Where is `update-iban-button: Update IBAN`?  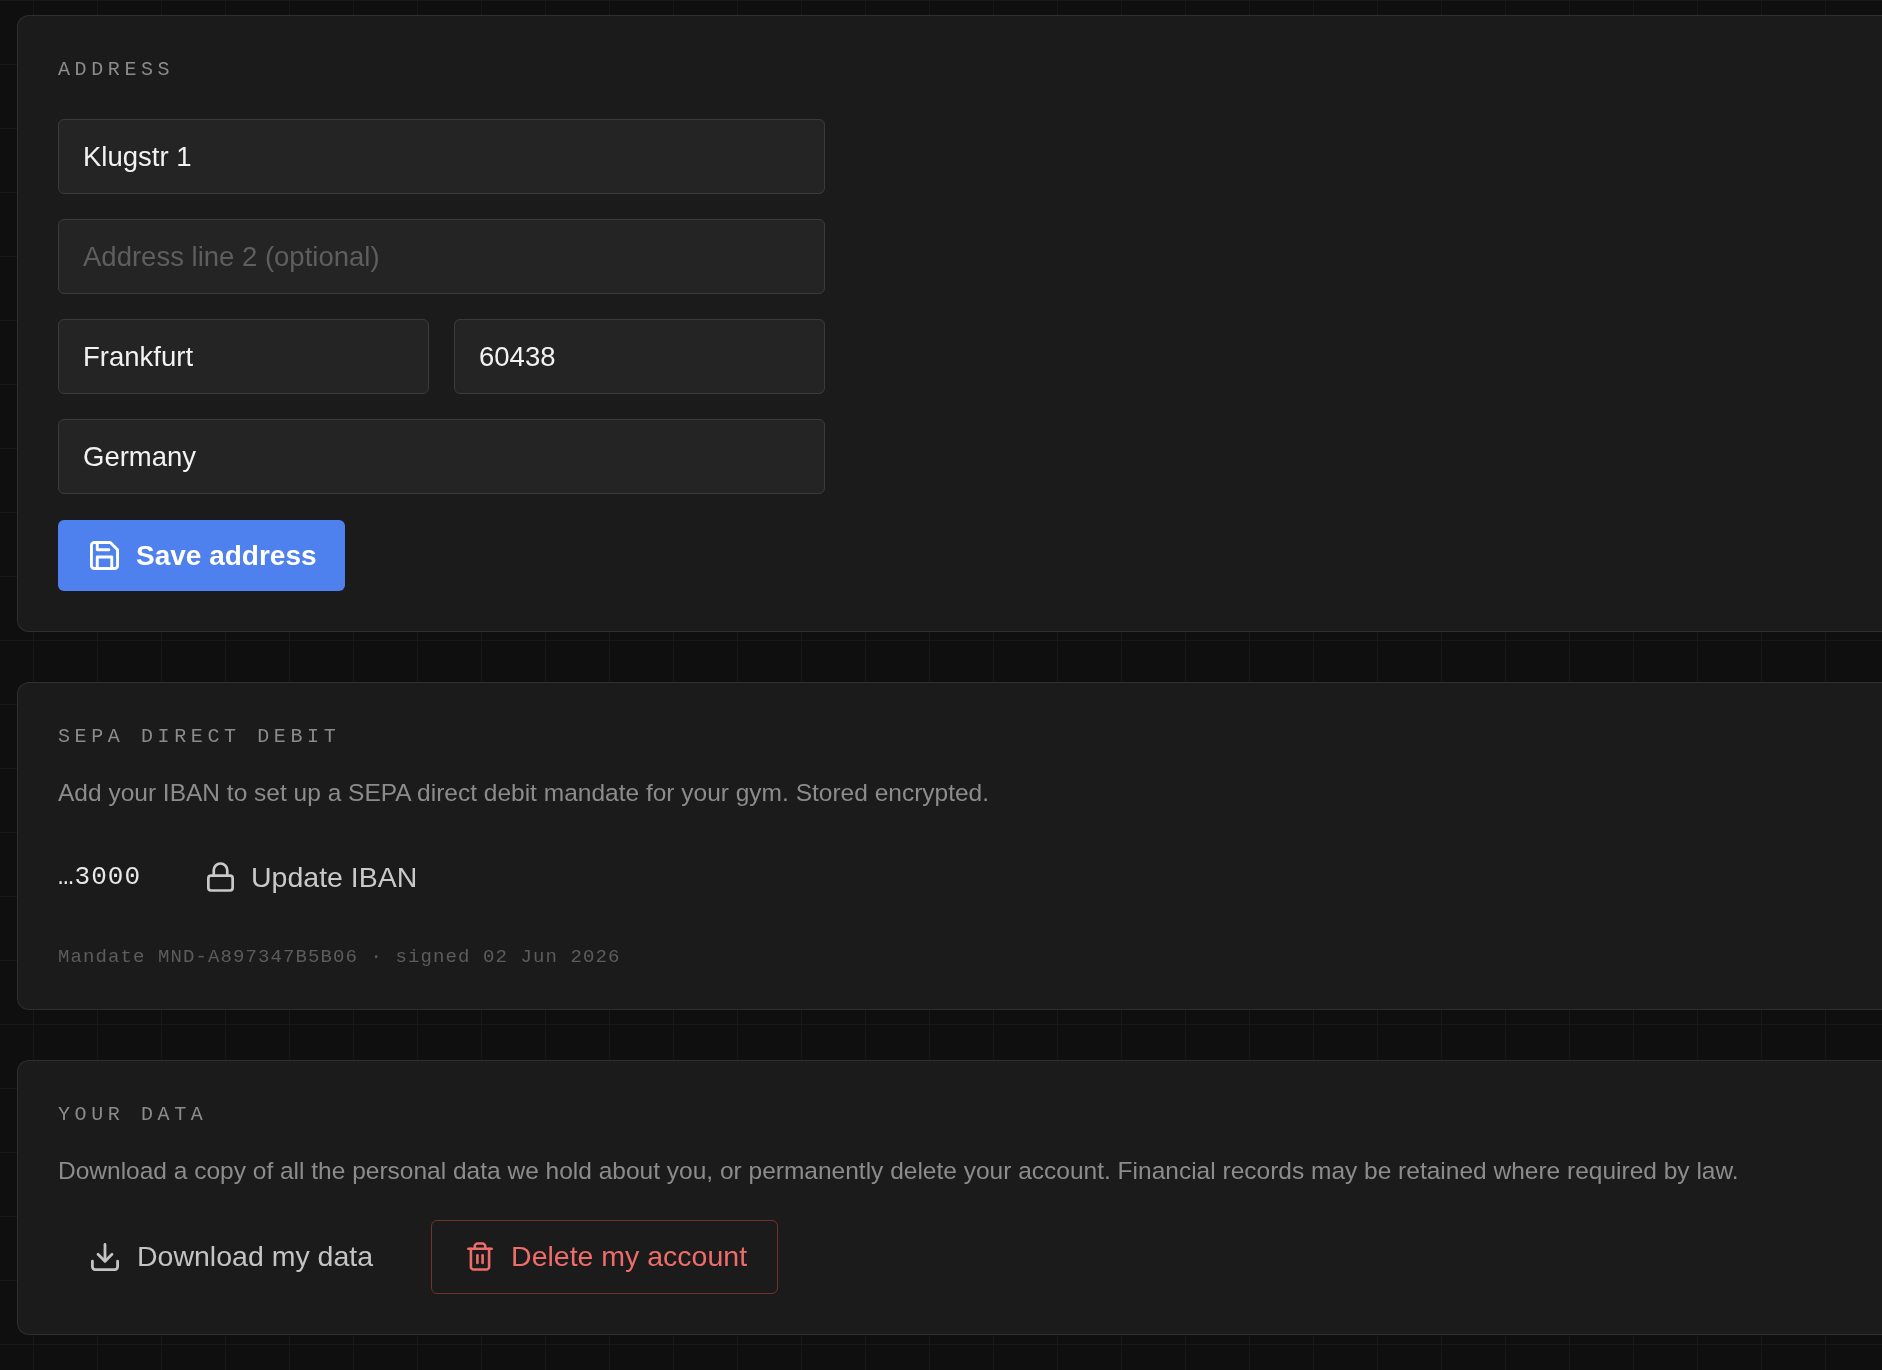 update-iban-button: Update IBAN is located at coordinates (312, 877).